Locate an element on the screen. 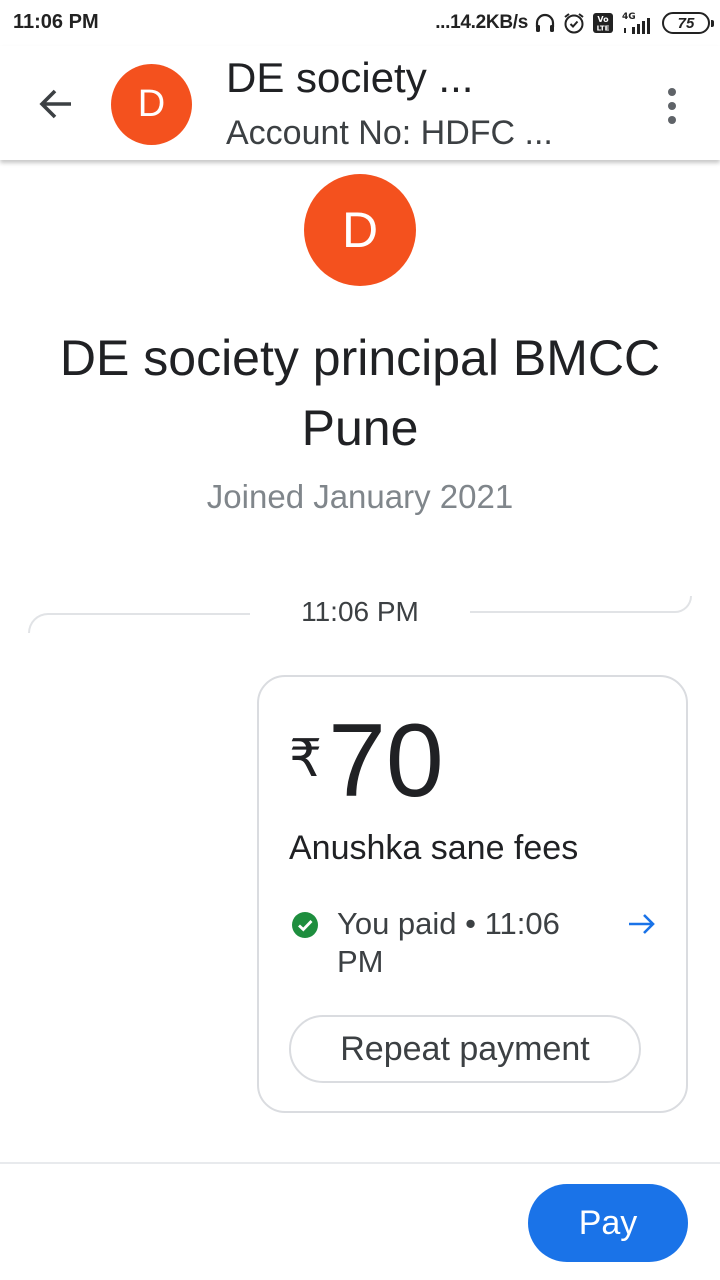  status-time: 11:06 PM is located at coordinates (56, 22).